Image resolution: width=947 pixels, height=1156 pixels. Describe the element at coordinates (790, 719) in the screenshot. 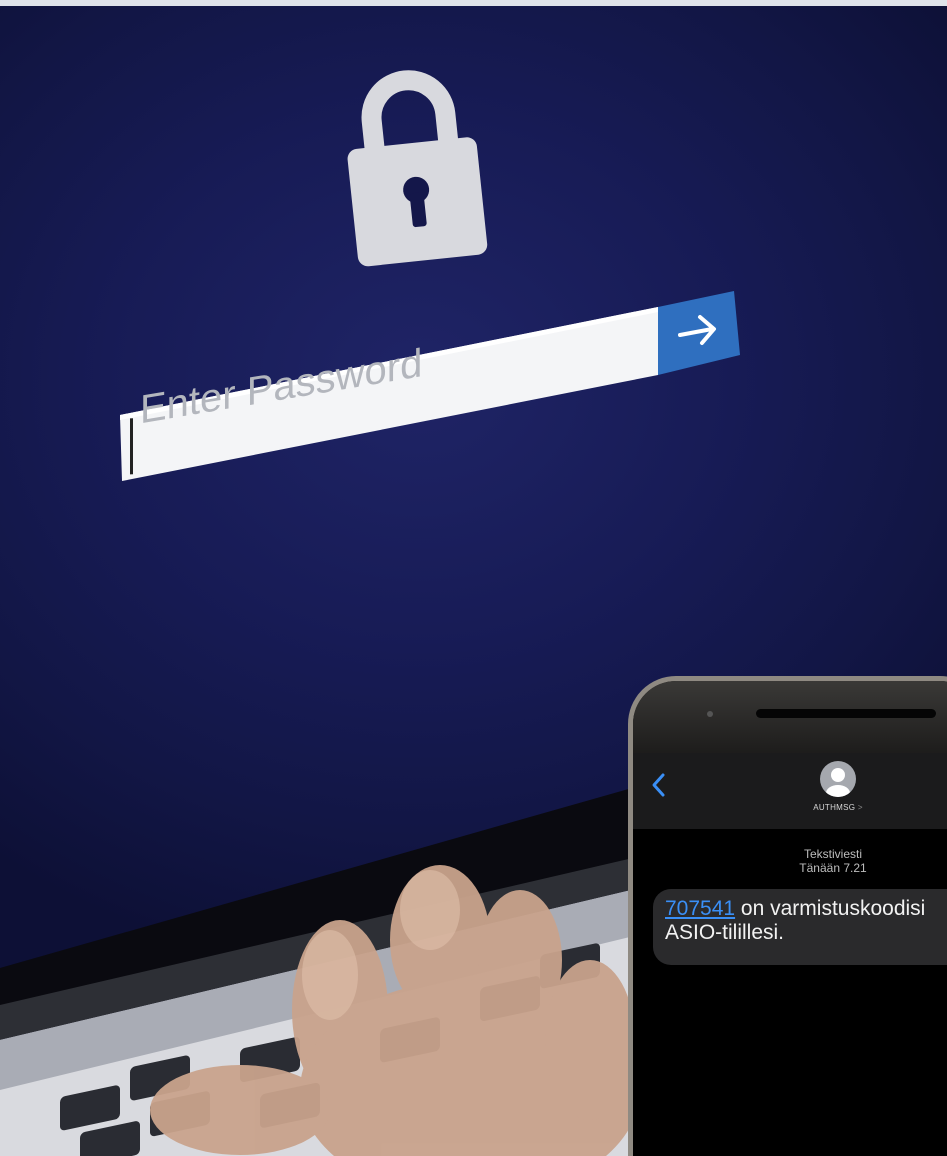

I see `phone-bezel` at that location.